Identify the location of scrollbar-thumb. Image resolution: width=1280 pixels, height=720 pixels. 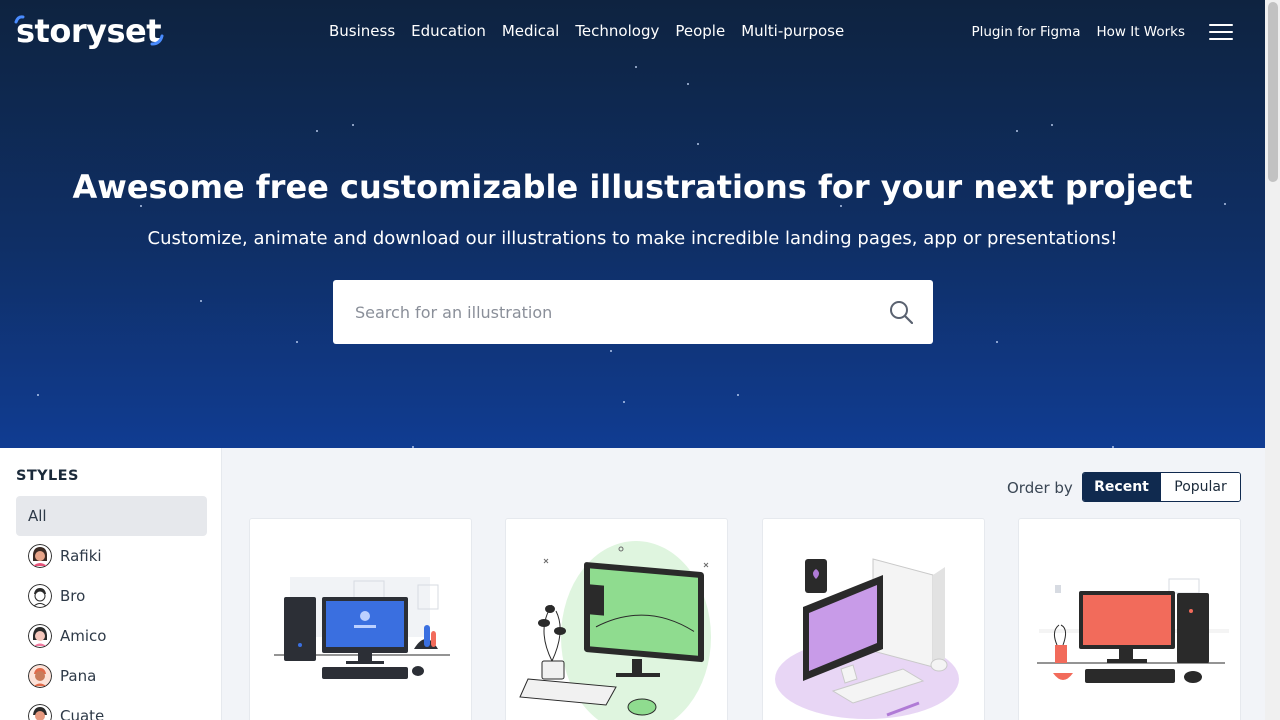
(1273, 92).